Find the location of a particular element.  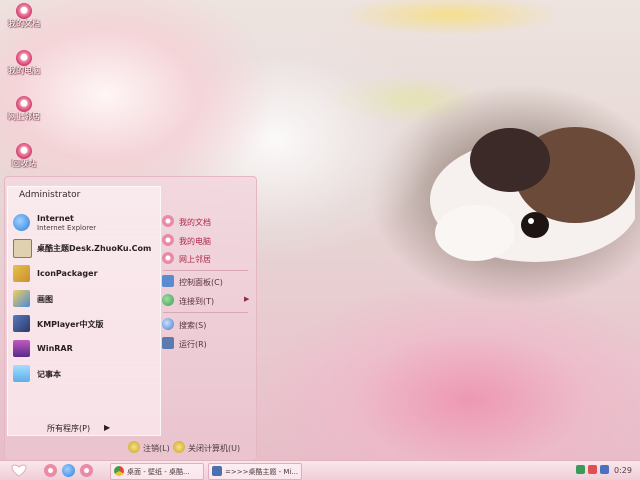

menu-item-my-documents: 我的文档 is located at coordinates (207, 222).